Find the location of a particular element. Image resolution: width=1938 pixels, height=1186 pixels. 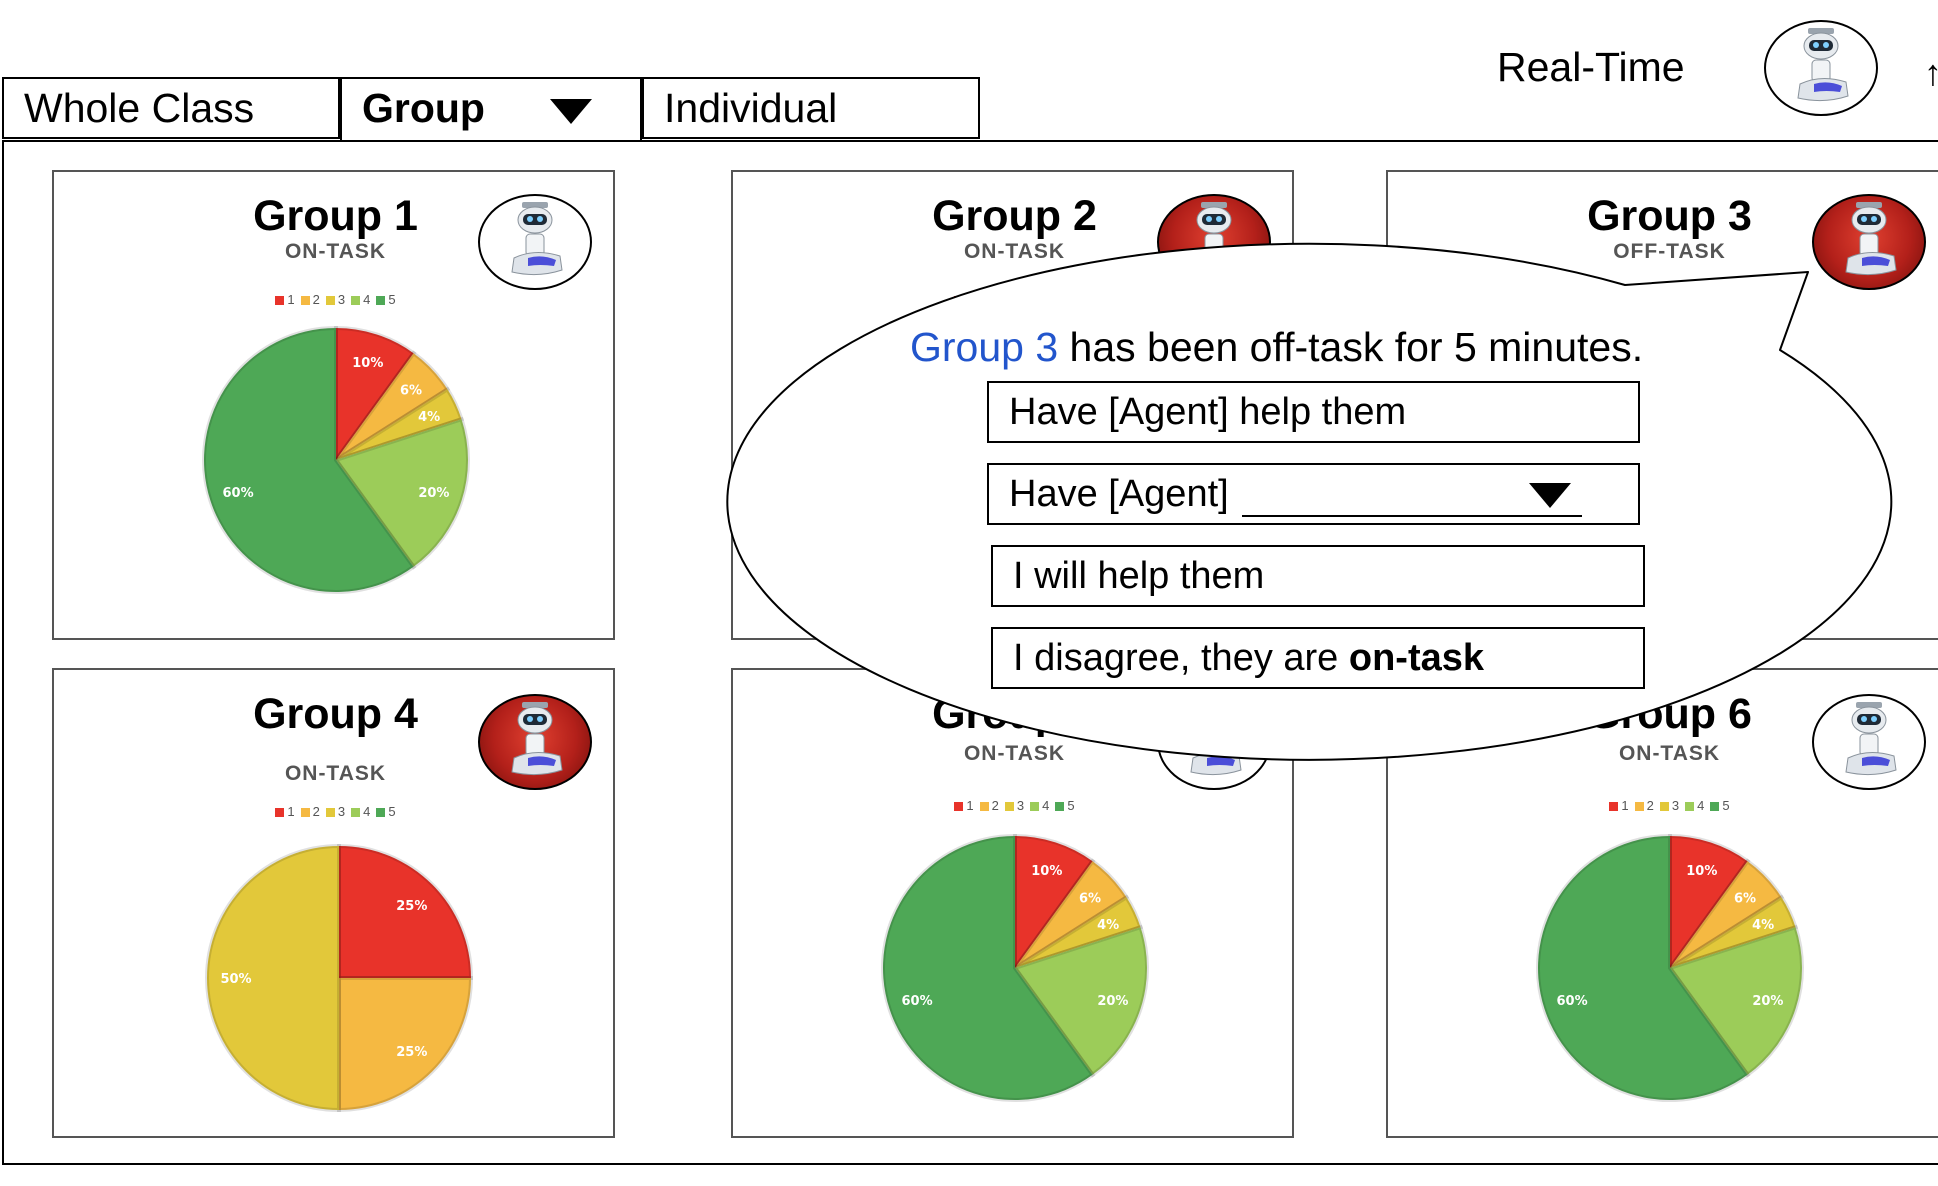

agent-select-line is located at coordinates (1412, 516).